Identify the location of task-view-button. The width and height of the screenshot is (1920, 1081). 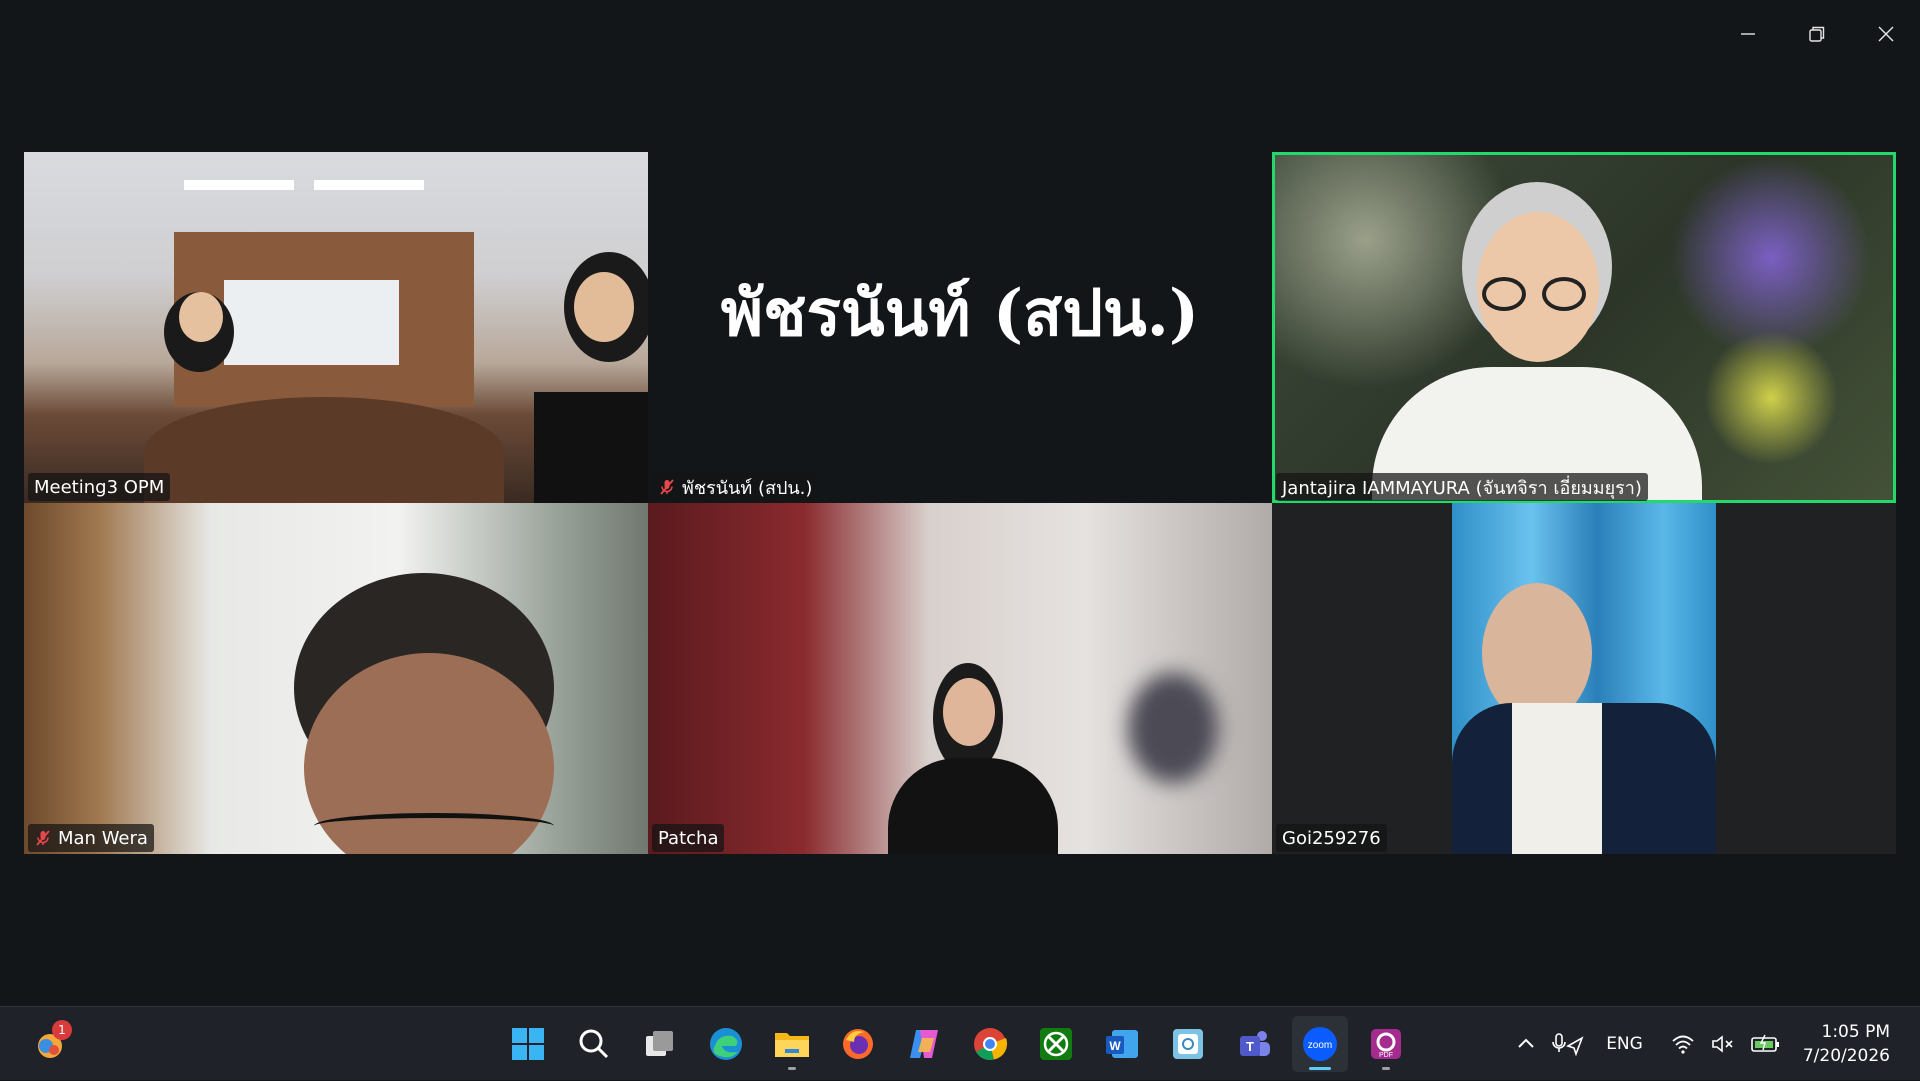
(660, 1044).